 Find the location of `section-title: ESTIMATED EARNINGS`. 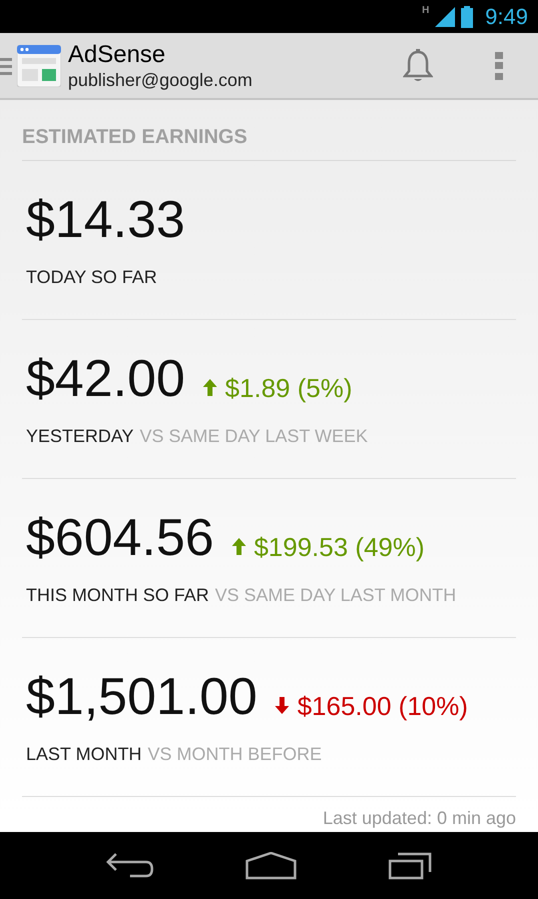

section-title: ESTIMATED EARNINGS is located at coordinates (135, 137).